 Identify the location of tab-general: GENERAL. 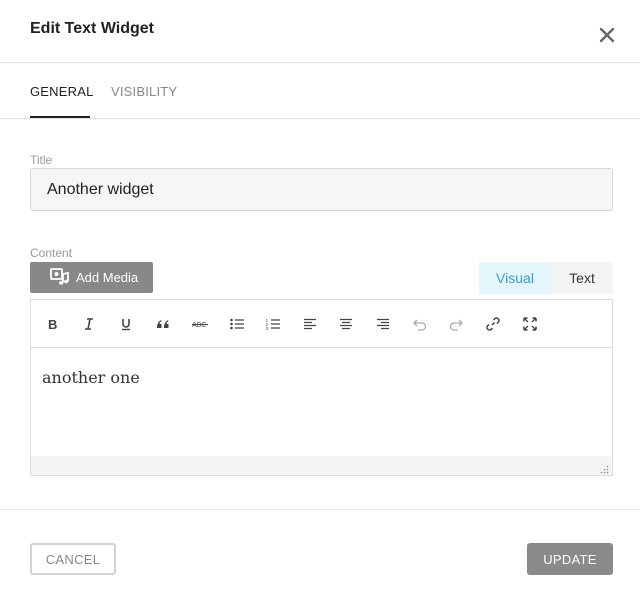
(62, 91).